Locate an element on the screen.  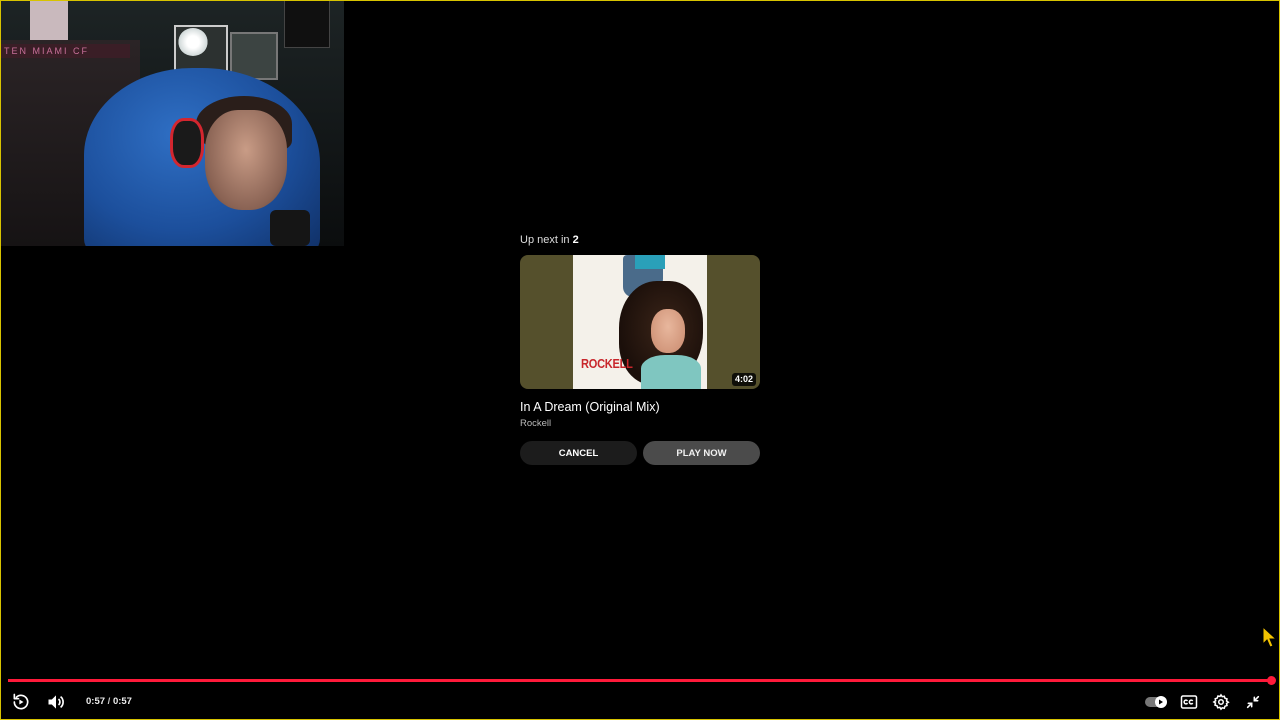
webcam-overlay: TEN MIAMI CF is located at coordinates (172, 123).